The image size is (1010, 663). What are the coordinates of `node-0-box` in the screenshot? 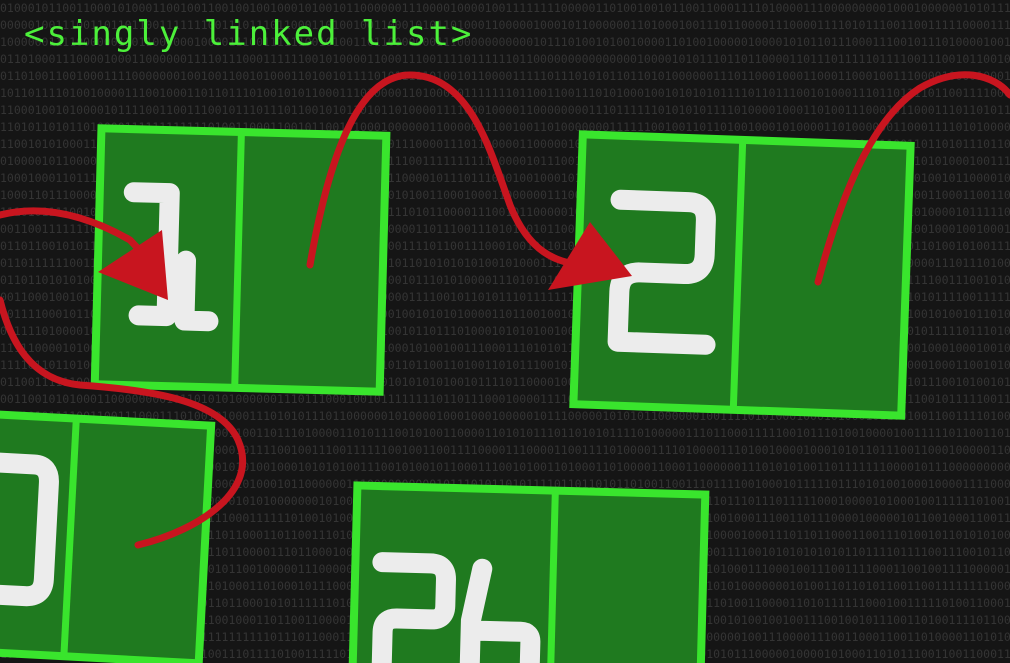 It's located at (108, 535).